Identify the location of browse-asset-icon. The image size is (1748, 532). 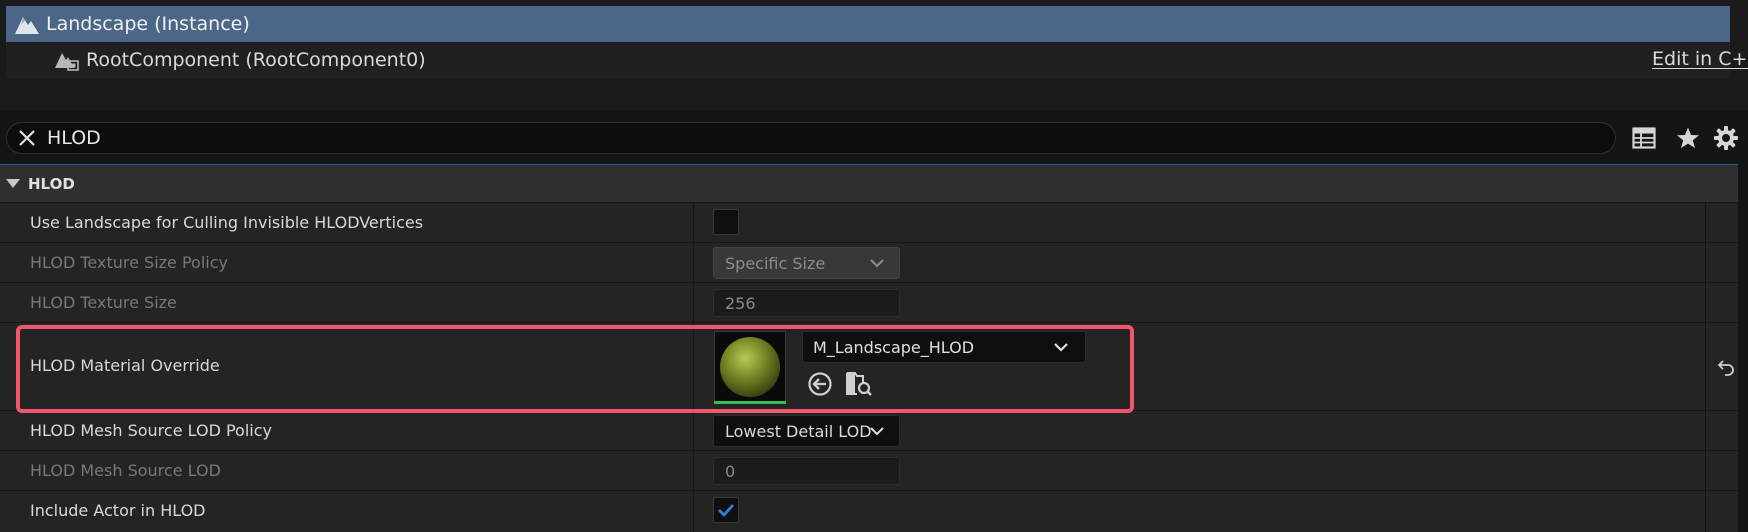
(859, 384).